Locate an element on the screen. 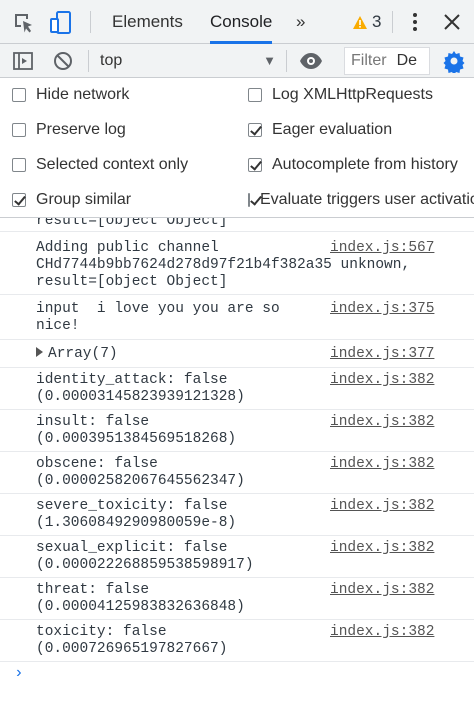  message-text: sexual_explicit: false is located at coordinates (132, 548).